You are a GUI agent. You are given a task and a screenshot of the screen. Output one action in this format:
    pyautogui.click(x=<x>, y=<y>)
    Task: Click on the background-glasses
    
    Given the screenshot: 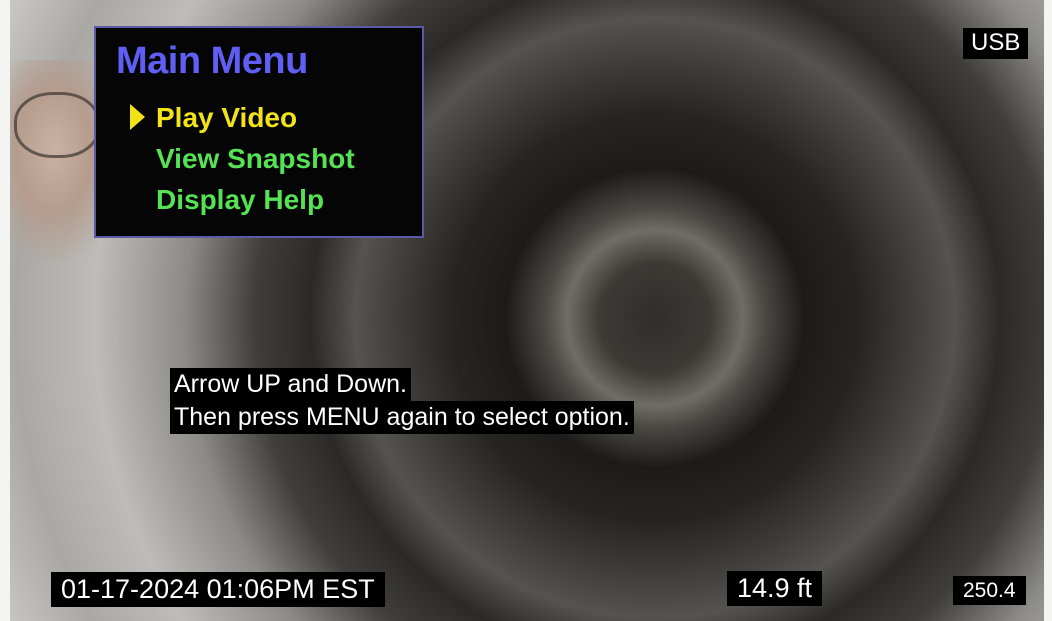 What is the action you would take?
    pyautogui.click(x=57, y=125)
    